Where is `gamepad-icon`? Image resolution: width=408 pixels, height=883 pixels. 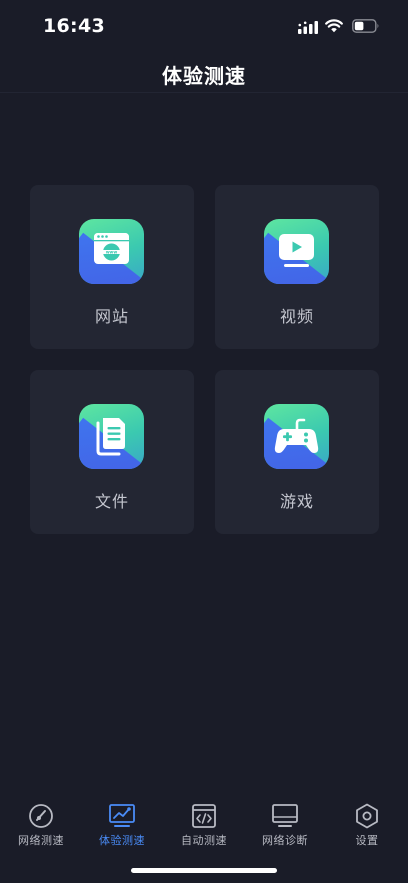
gamepad-icon is located at coordinates (296, 435).